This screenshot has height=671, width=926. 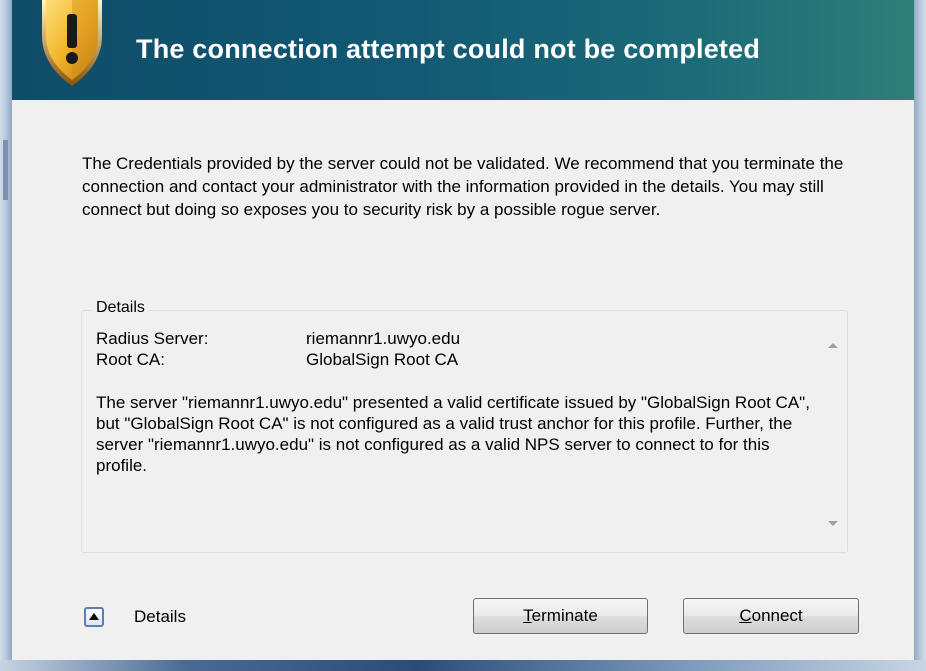 I want to click on window-frame-right-edge, so click(x=920, y=335).